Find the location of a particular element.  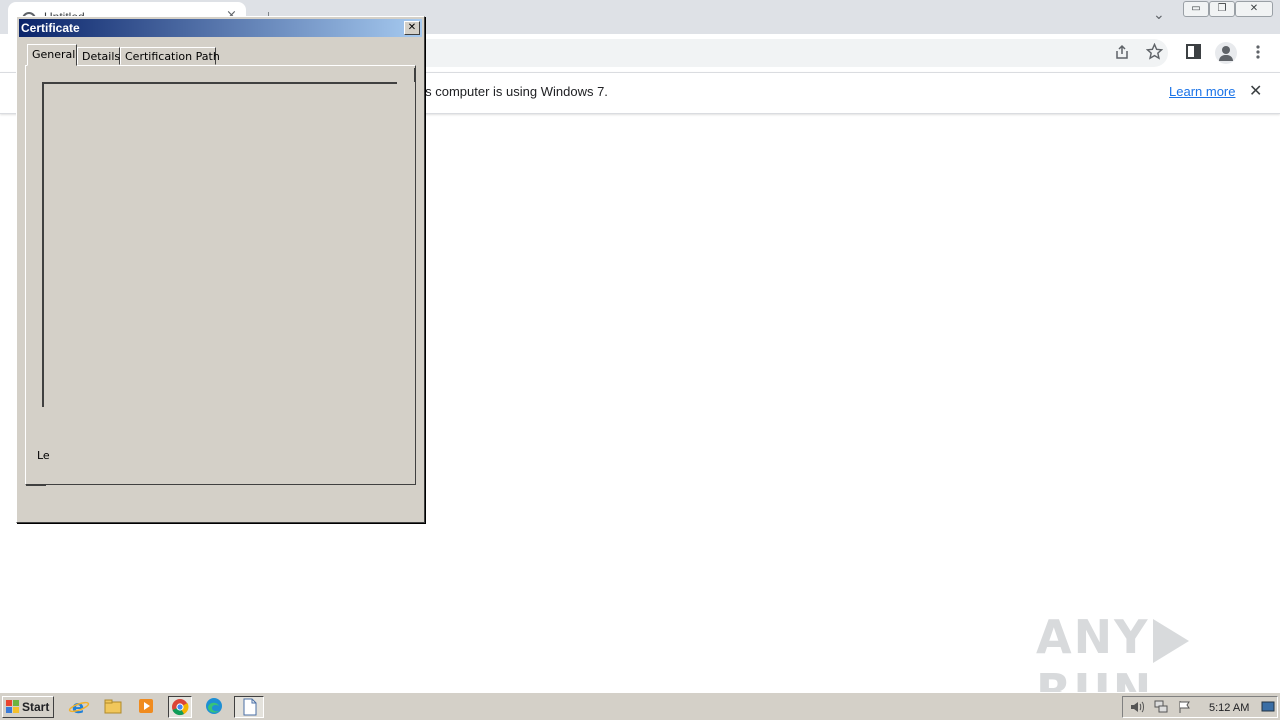

watermark-left: ANY is located at coordinates (1093, 637).